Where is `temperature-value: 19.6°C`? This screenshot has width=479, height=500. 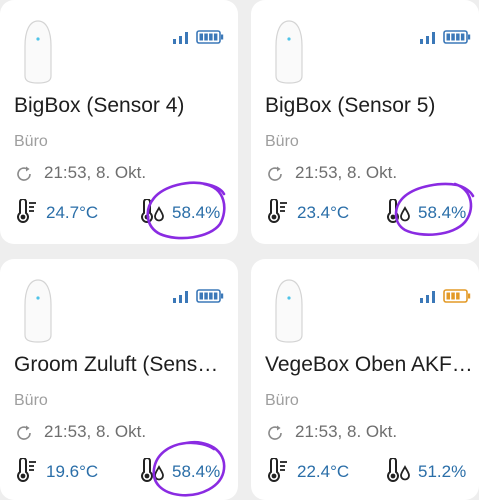
temperature-value: 19.6°C is located at coordinates (72, 471).